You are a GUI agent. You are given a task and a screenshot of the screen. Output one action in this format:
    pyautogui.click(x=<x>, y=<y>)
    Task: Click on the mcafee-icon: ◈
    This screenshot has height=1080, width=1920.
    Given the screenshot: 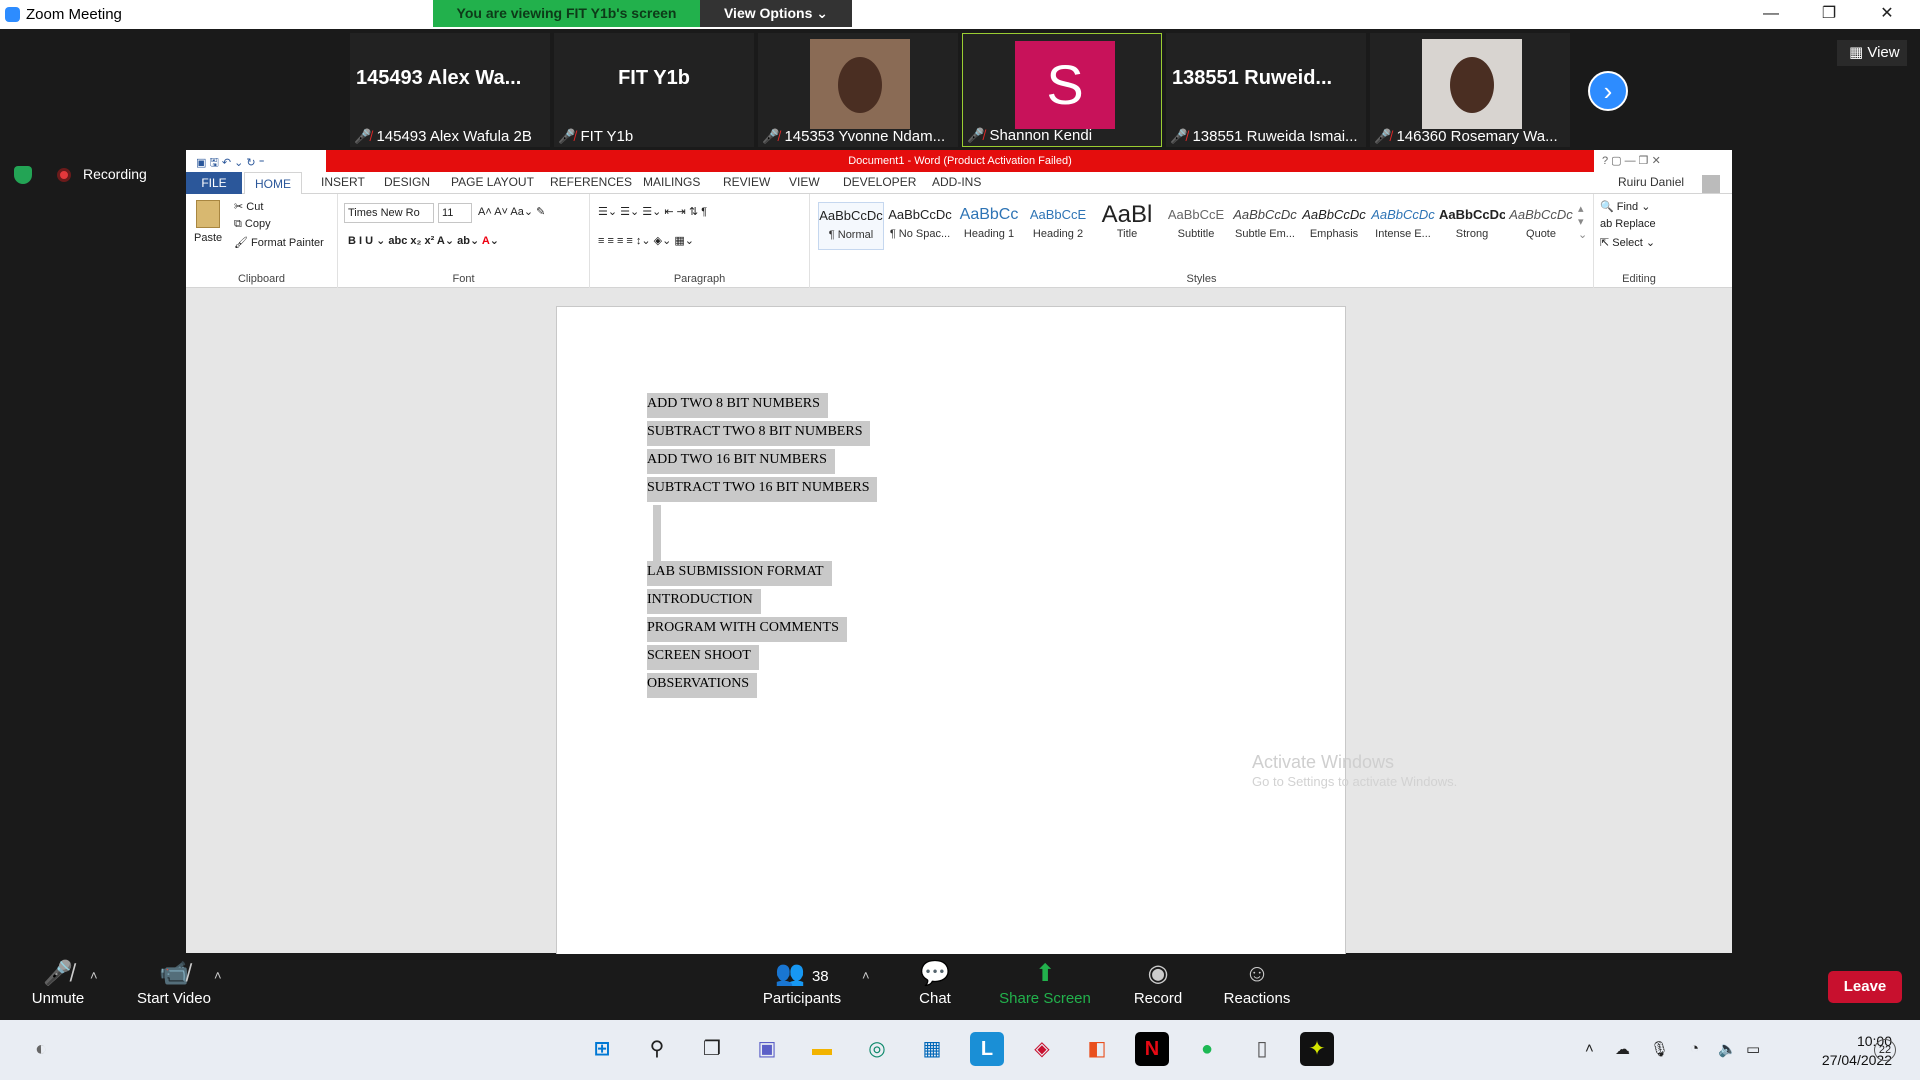 What is the action you would take?
    pyautogui.click(x=1042, y=1049)
    